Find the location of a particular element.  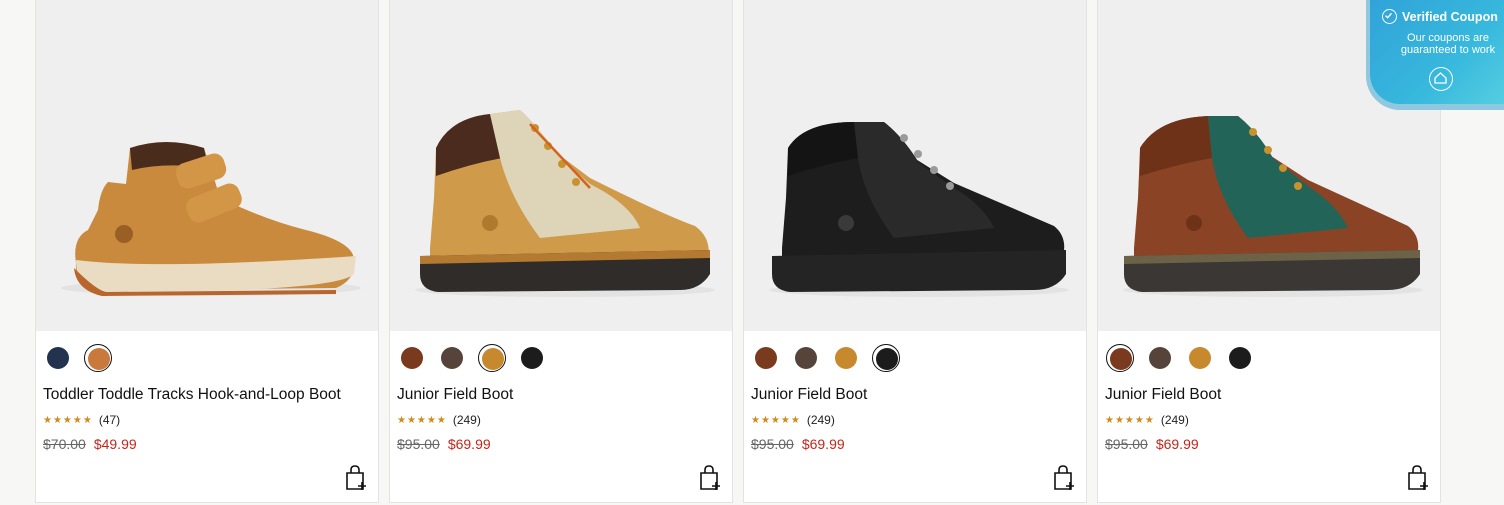

original-price: $70.00 is located at coordinates (64, 444).